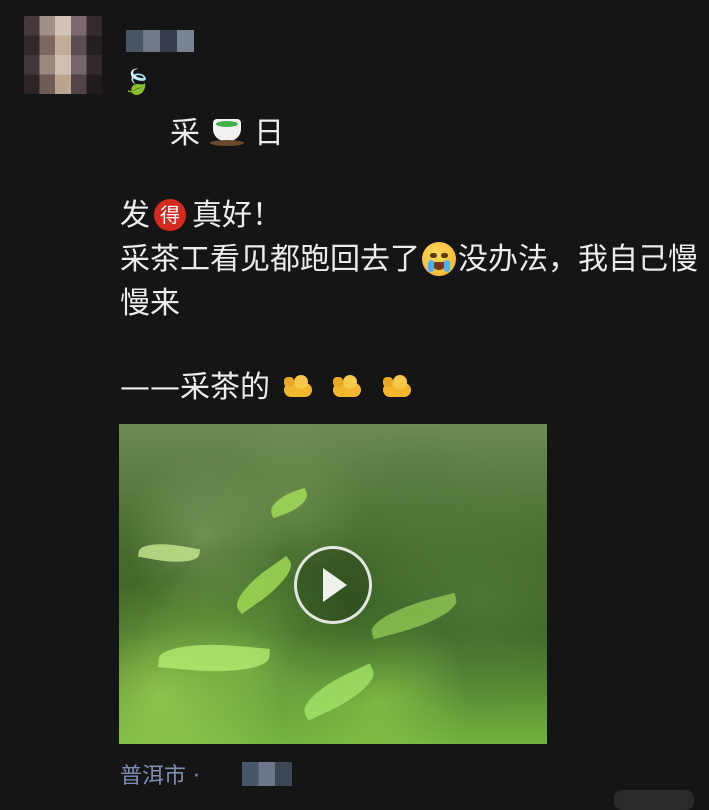 This screenshot has height=810, width=709. What do you see at coordinates (206, 774) in the screenshot?
I see `location-row: 普洱市 ·` at bounding box center [206, 774].